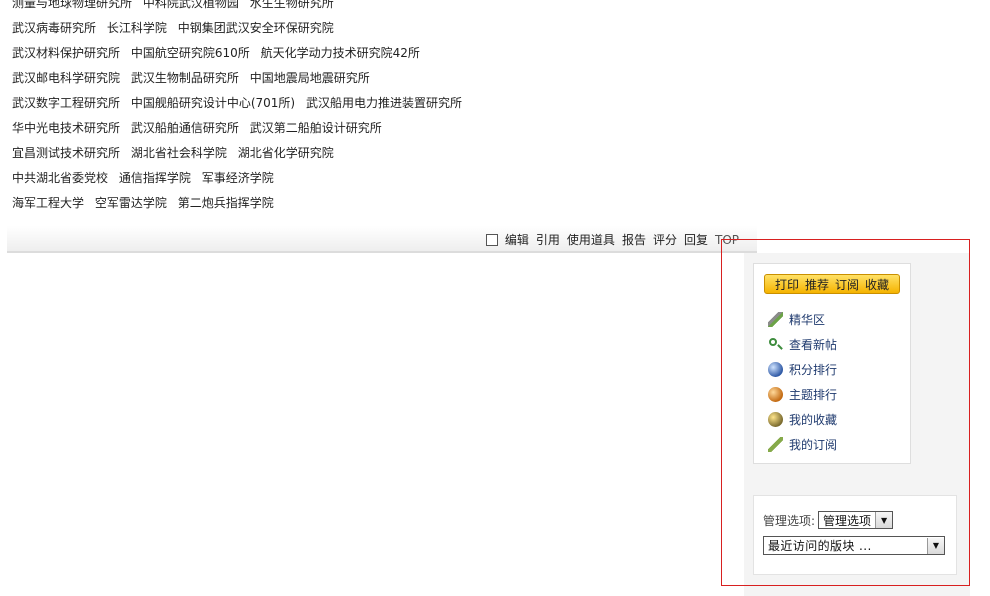 This screenshot has height=596, width=990. I want to click on rate-link: 评分, so click(665, 239).